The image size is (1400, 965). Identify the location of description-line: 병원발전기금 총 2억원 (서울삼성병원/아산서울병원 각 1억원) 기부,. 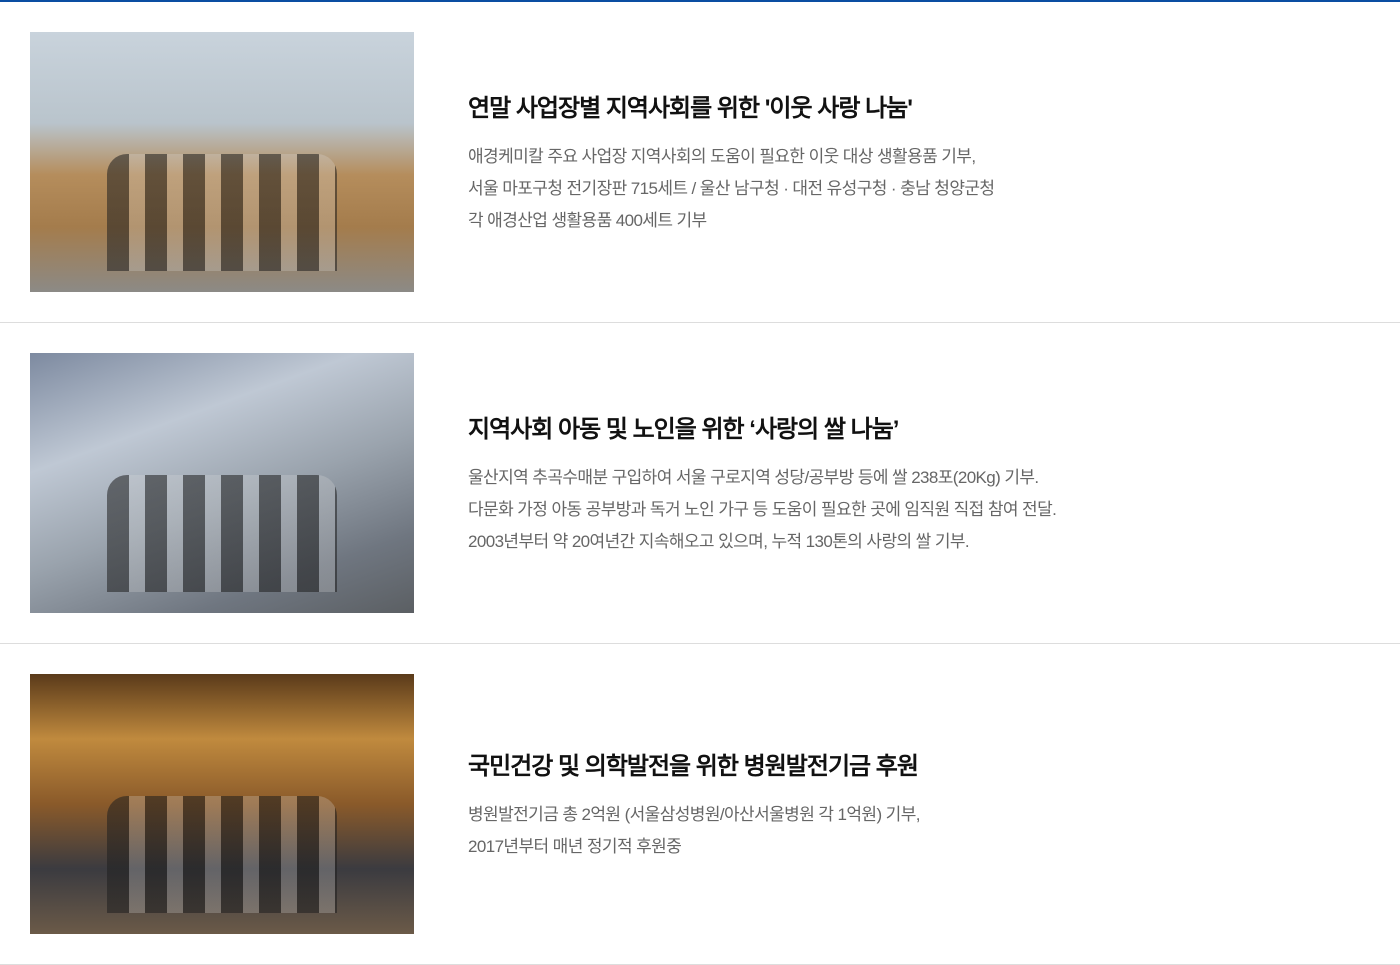
(694, 814).